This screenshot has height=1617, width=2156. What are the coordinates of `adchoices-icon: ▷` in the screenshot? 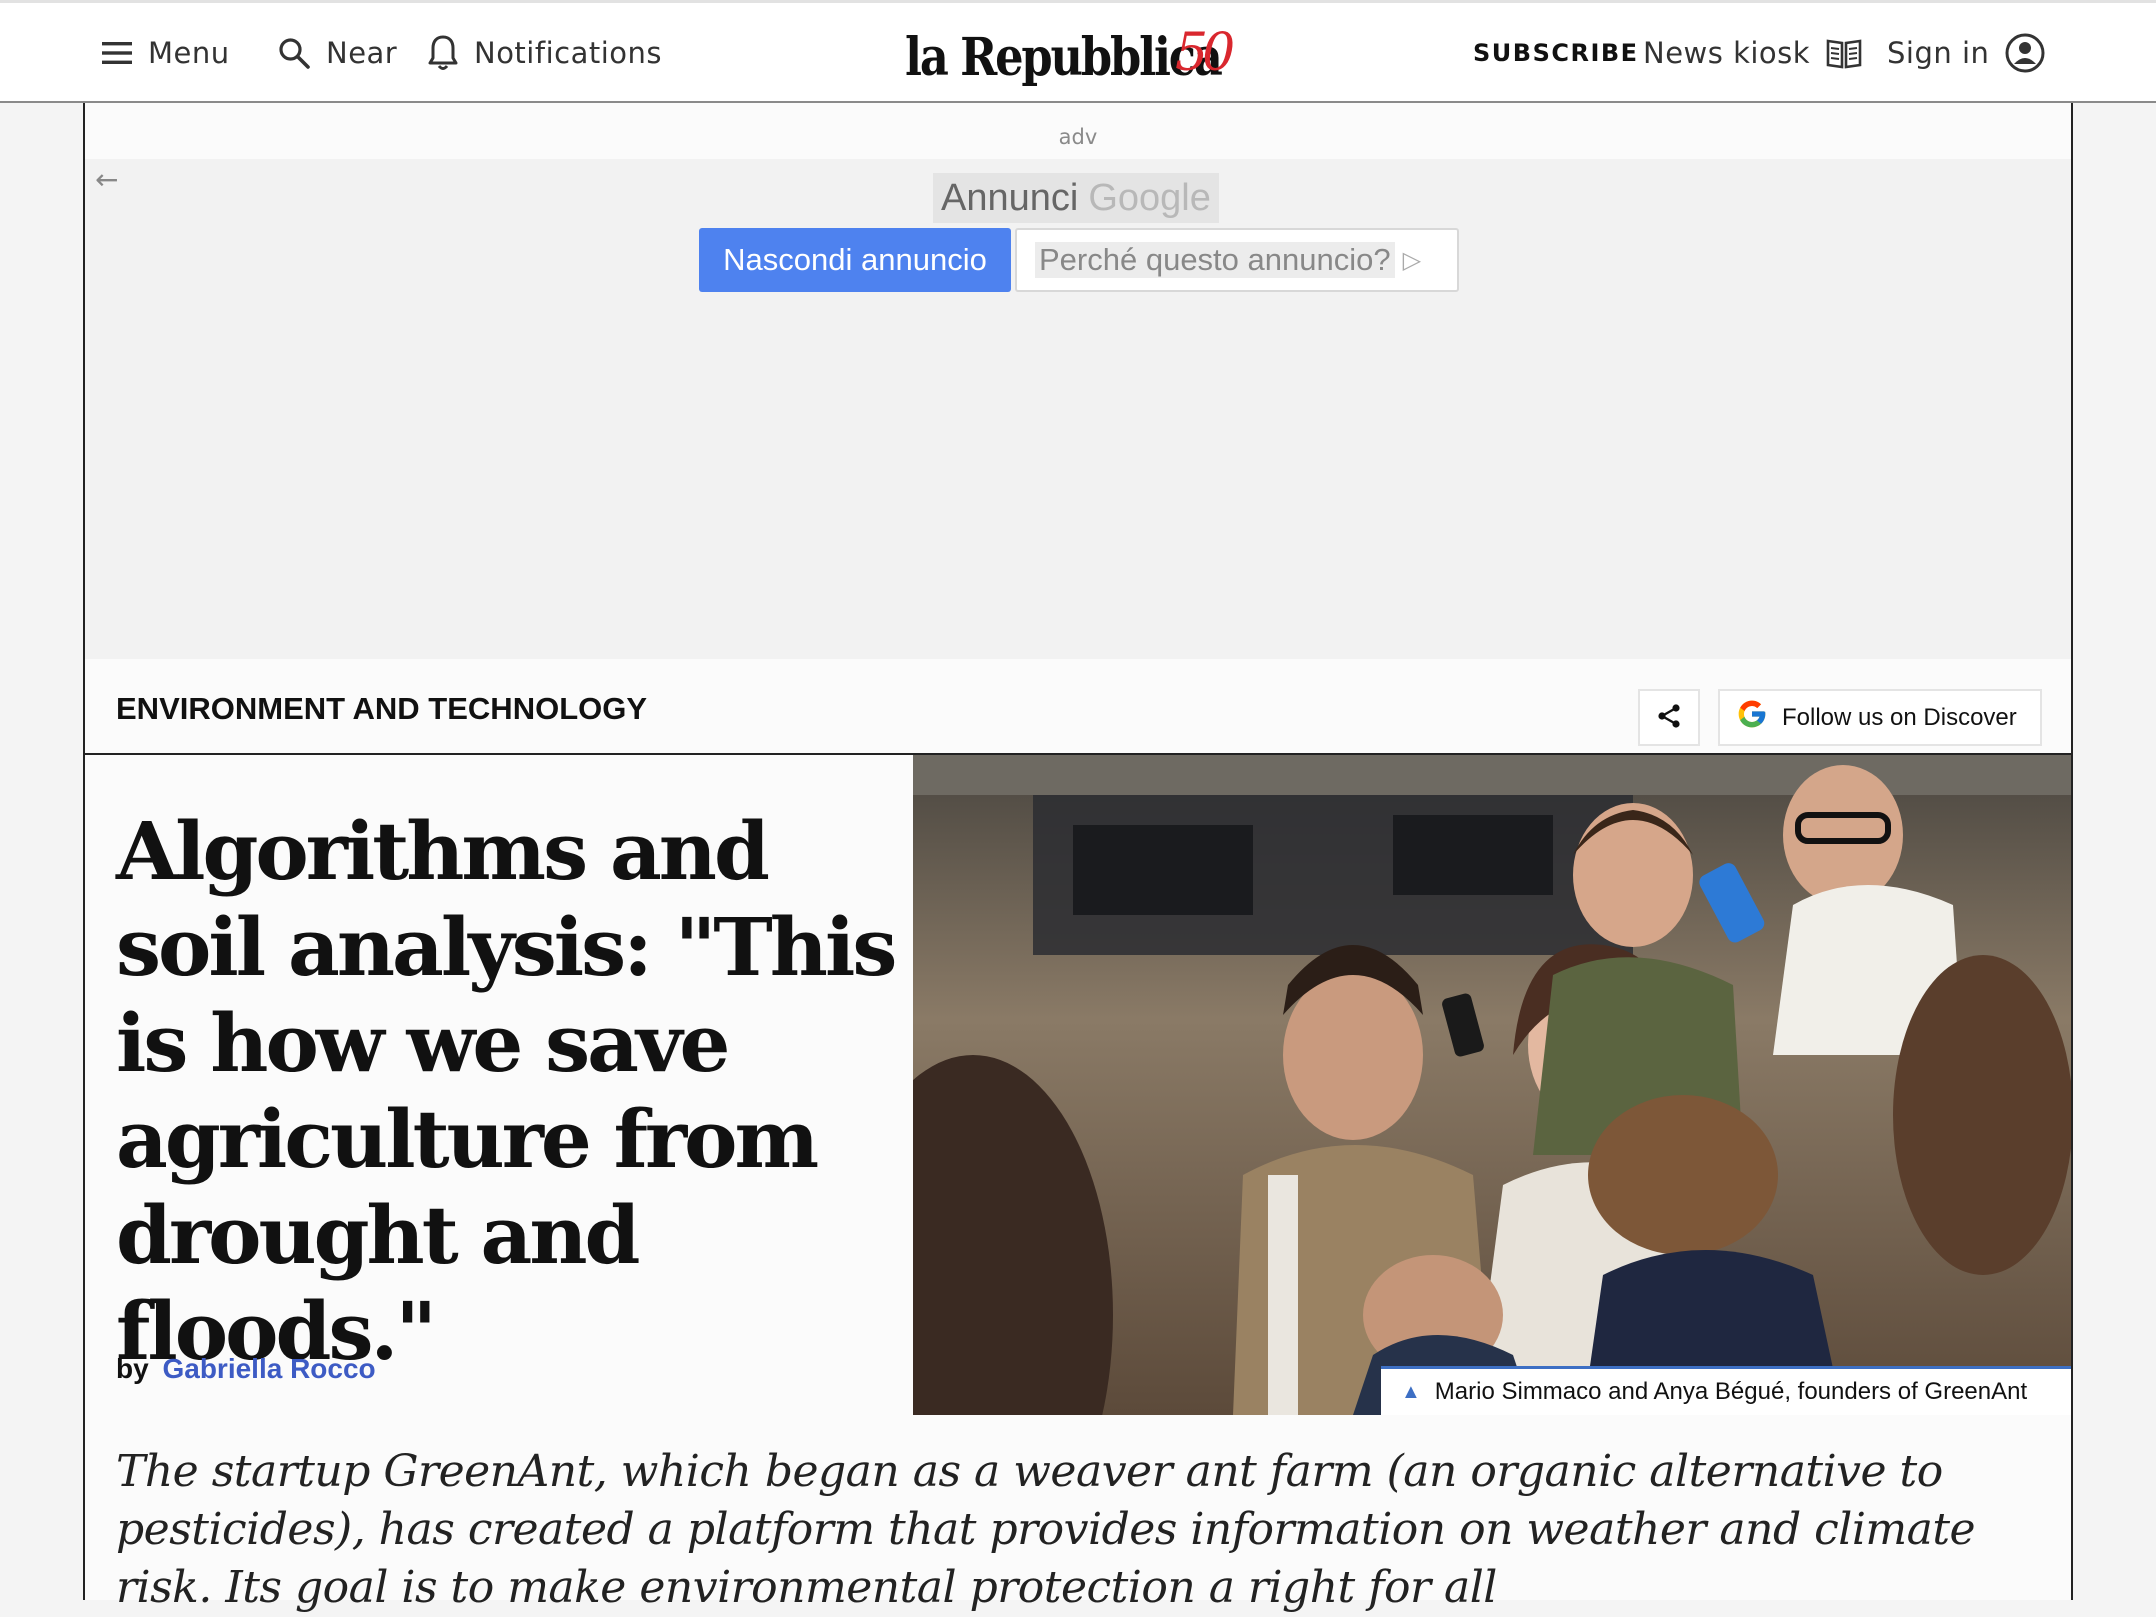 It's located at (1412, 260).